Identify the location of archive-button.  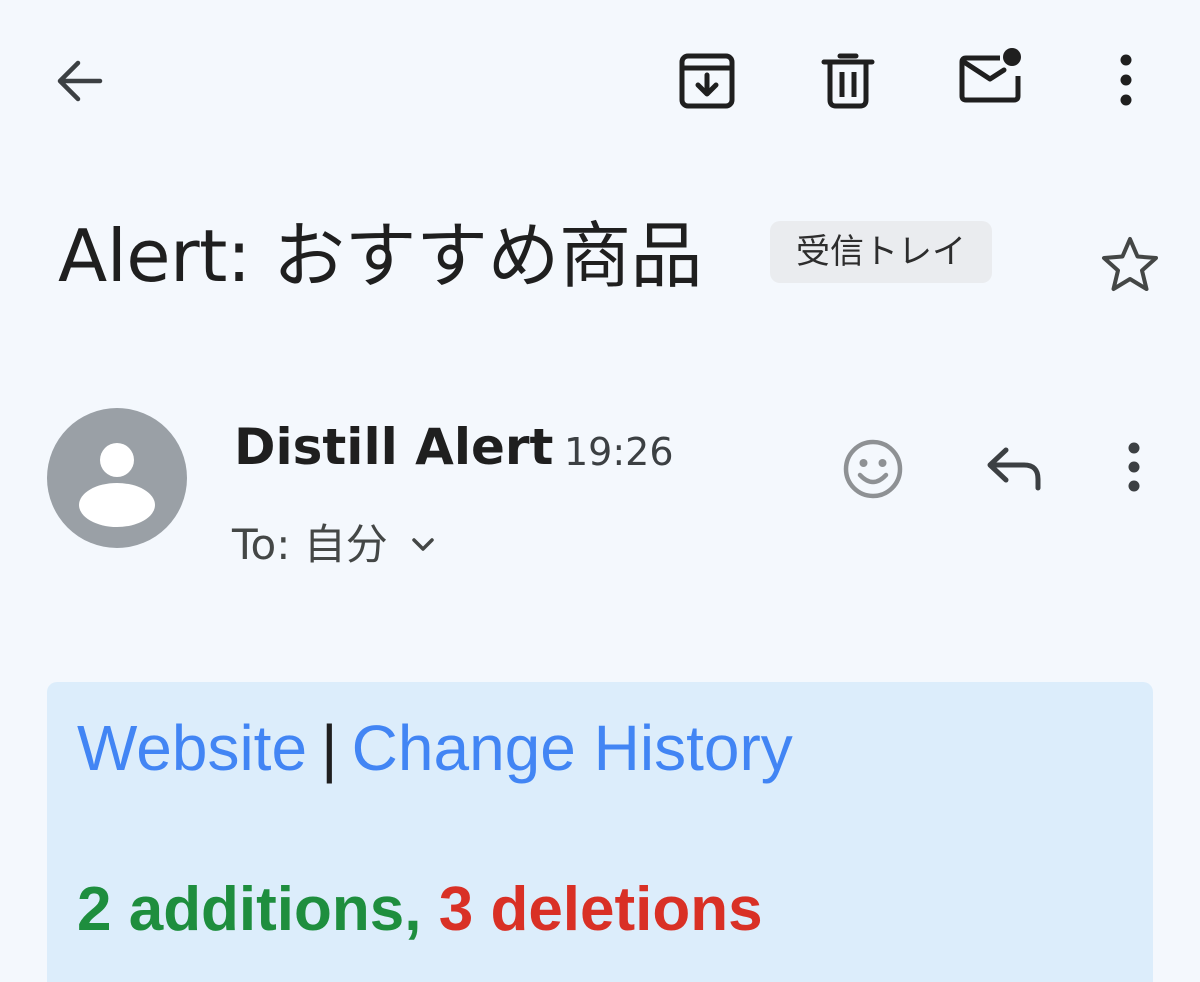
(707, 81).